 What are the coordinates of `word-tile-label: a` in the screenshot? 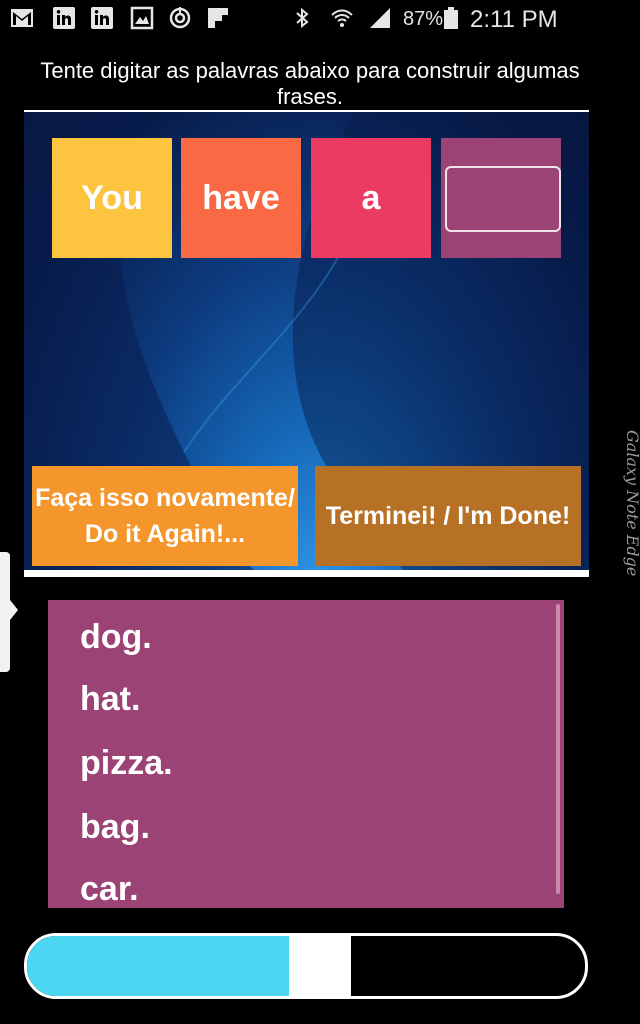 It's located at (371, 197).